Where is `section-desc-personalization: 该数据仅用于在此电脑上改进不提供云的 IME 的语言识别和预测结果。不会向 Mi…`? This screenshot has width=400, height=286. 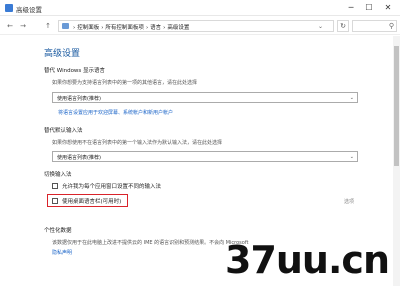
section-desc-personalization: 该数据仅用于在此电脑上改进不提供云的 IME 的语言识别和预测结果。不会向 Mi… is located at coordinates (150, 243).